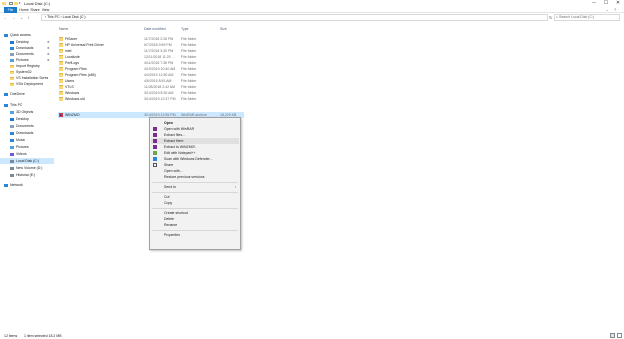  I want to click on properties-quick-icon, so click(11, 3).